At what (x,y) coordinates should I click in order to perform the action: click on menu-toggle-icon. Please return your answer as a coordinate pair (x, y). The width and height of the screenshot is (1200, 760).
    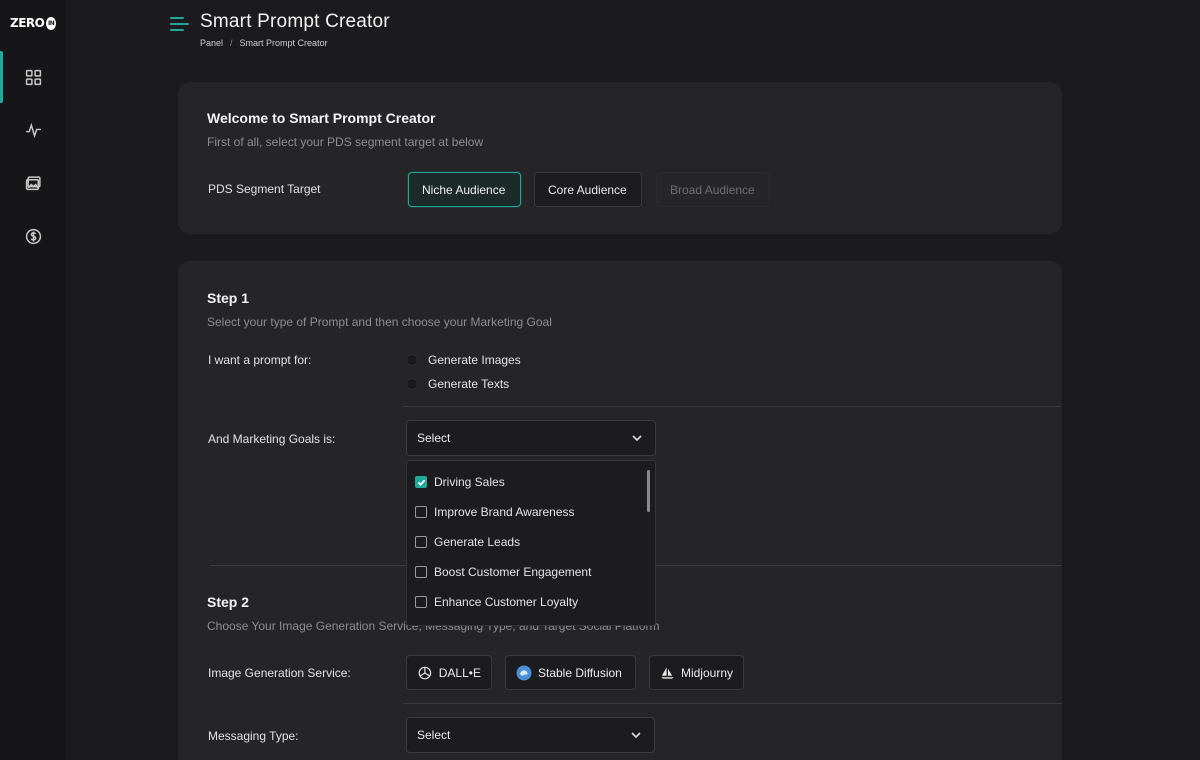
    Looking at the image, I should click on (179, 23).